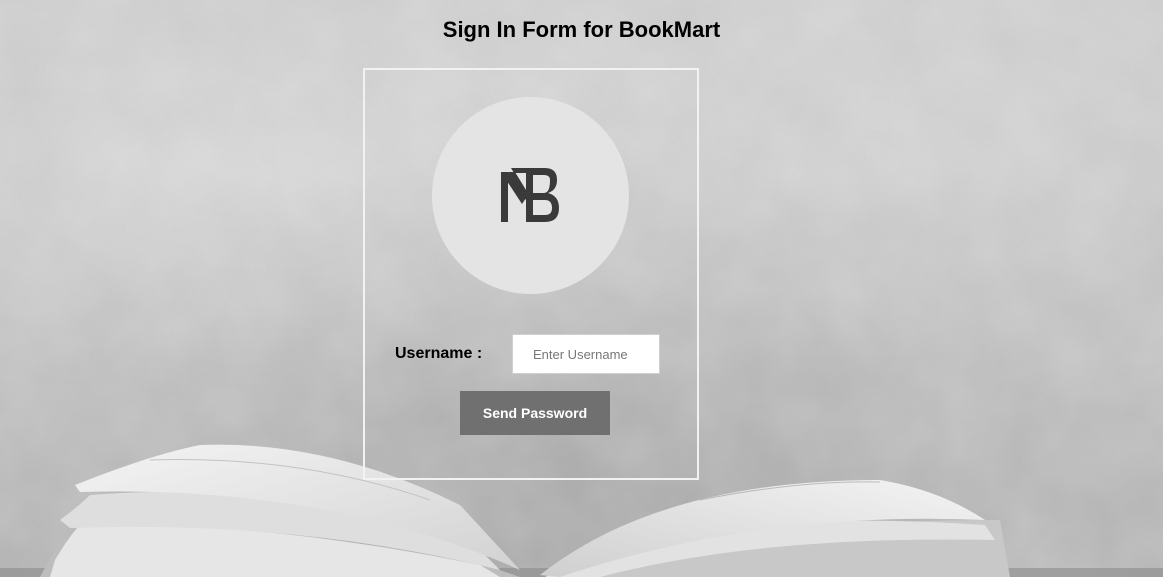 The height and width of the screenshot is (577, 1163). I want to click on bookmart-logo-icon, so click(530, 195).